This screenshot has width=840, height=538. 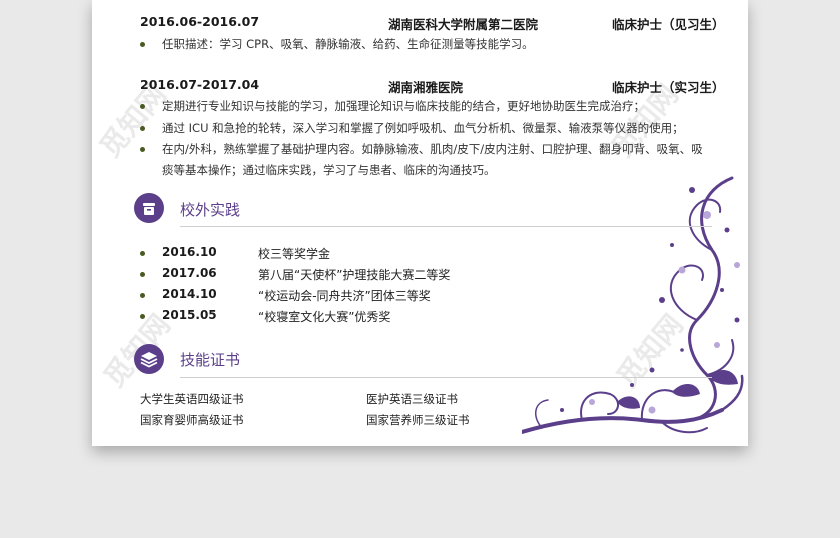 I want to click on activity-text: “校寝室文化大赛”优秀奖, so click(x=324, y=317).